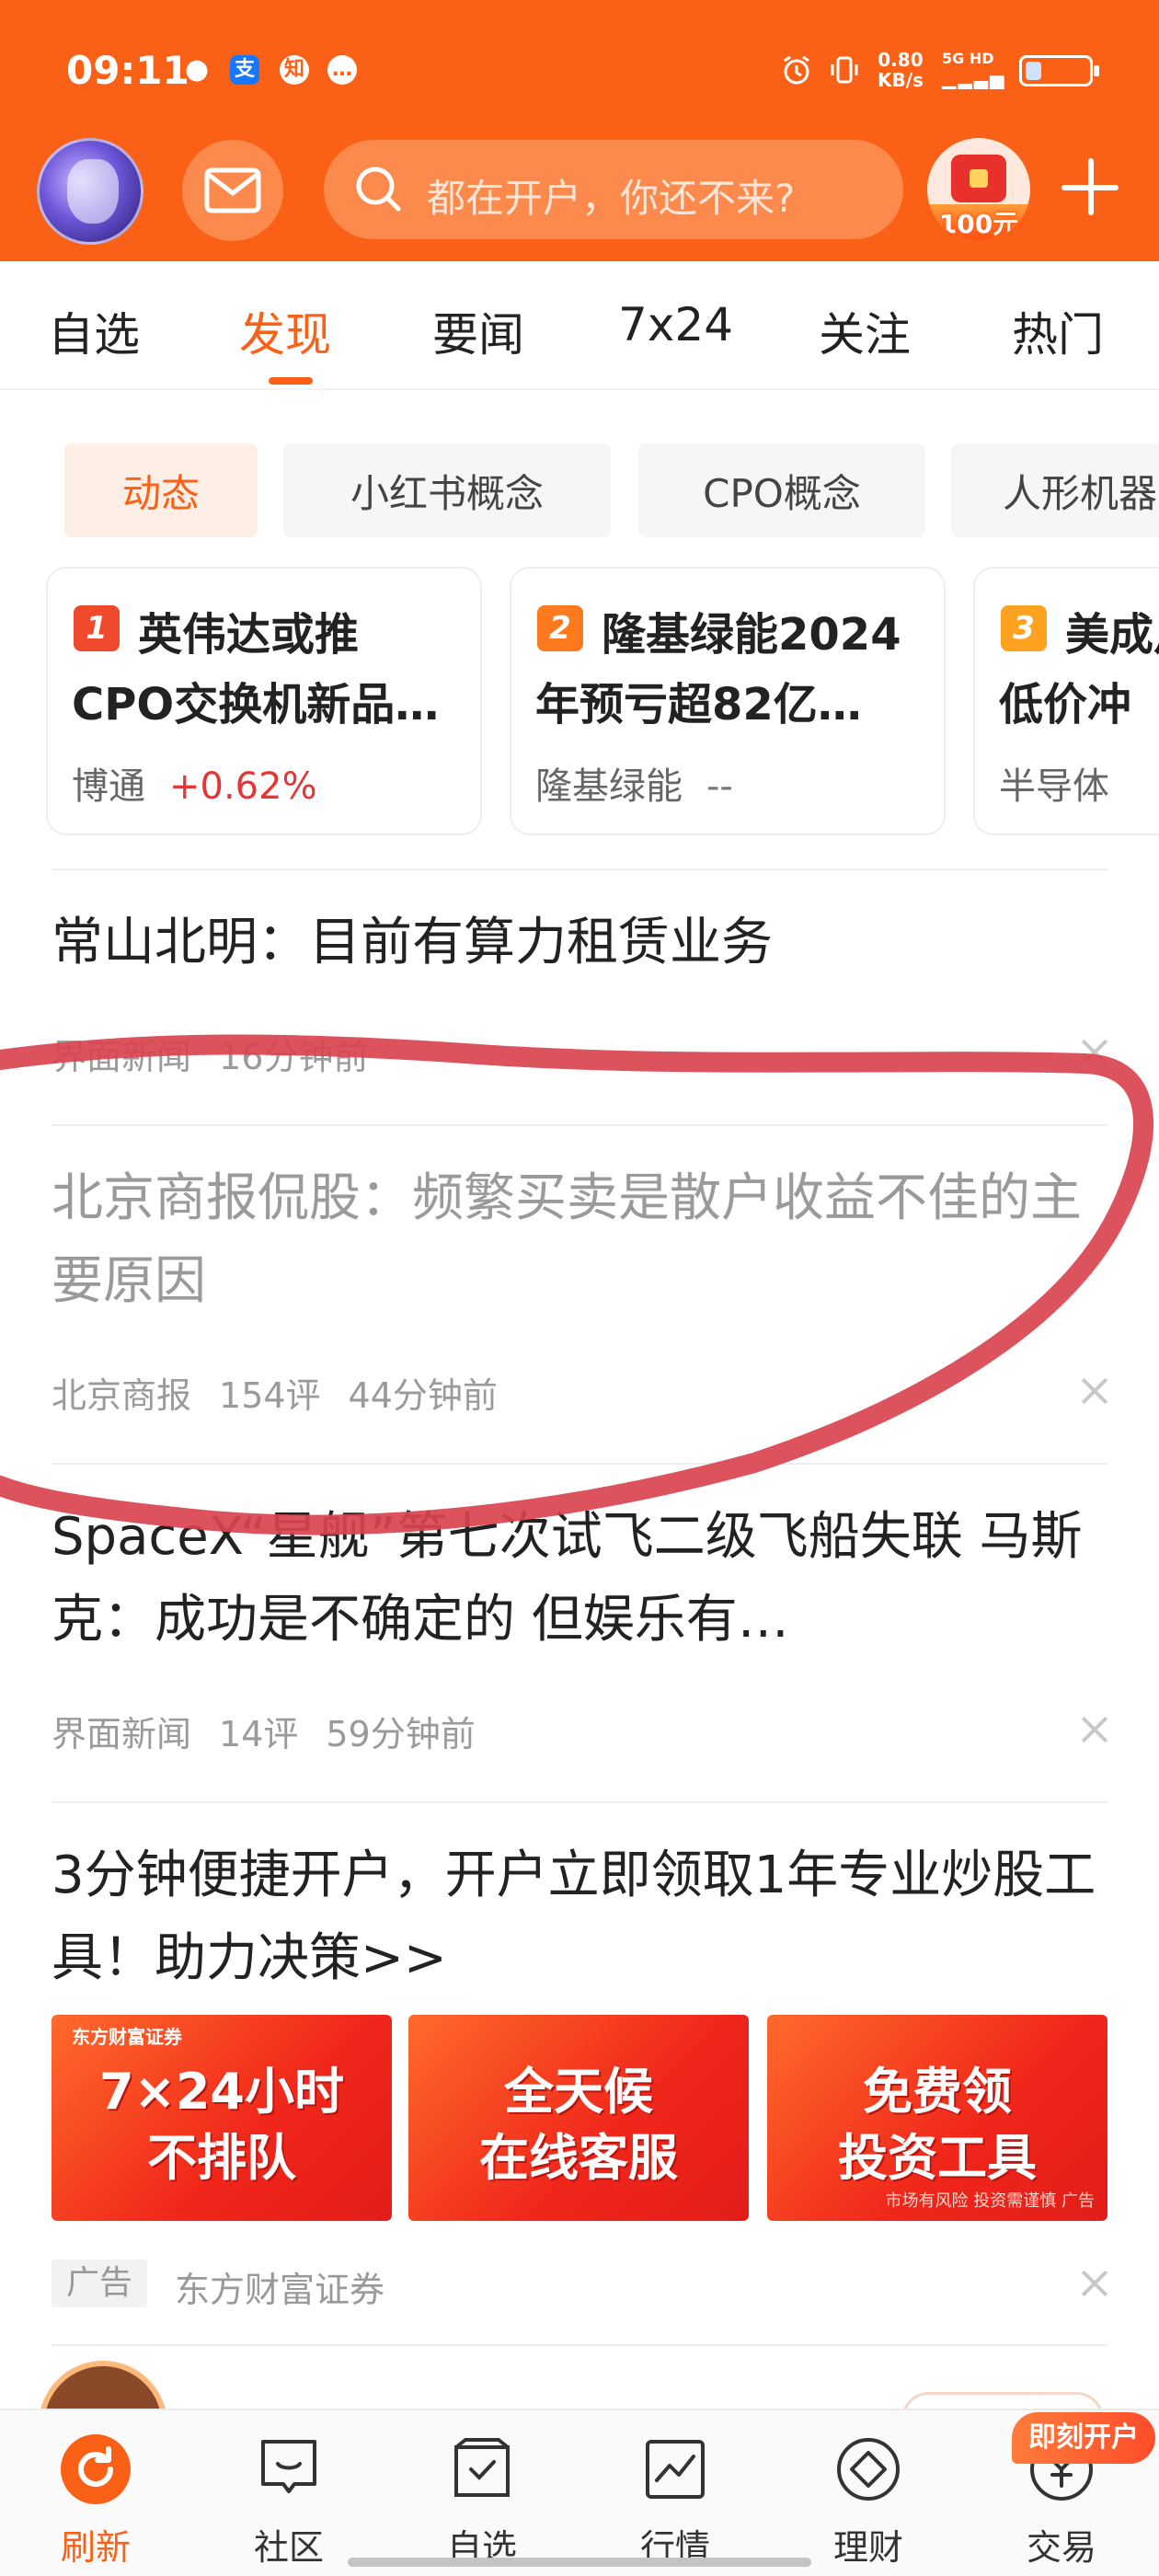 This screenshot has height=2576, width=1159. What do you see at coordinates (1055, 490) in the screenshot?
I see `chip-humanoid-robot: 人形机器` at bounding box center [1055, 490].